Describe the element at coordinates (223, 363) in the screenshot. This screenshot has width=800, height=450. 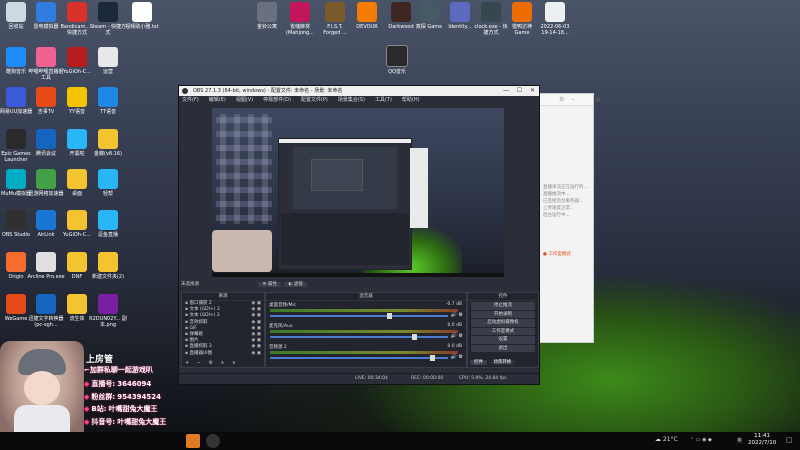
I see `move-up-icon: ∧` at that location.